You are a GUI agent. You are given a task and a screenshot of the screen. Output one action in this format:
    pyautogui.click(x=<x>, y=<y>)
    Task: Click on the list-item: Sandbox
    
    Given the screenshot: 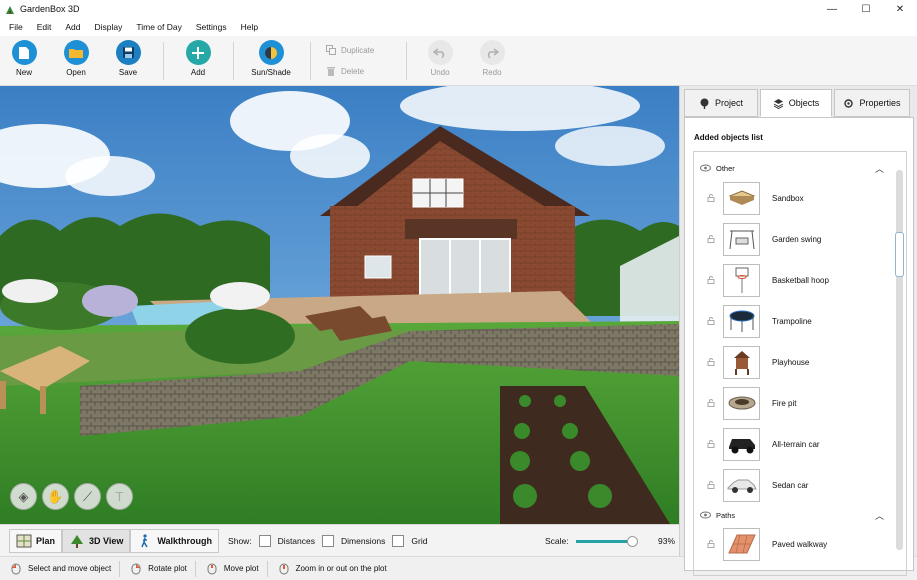 What is the action you would take?
    pyautogui.click(x=792, y=198)
    